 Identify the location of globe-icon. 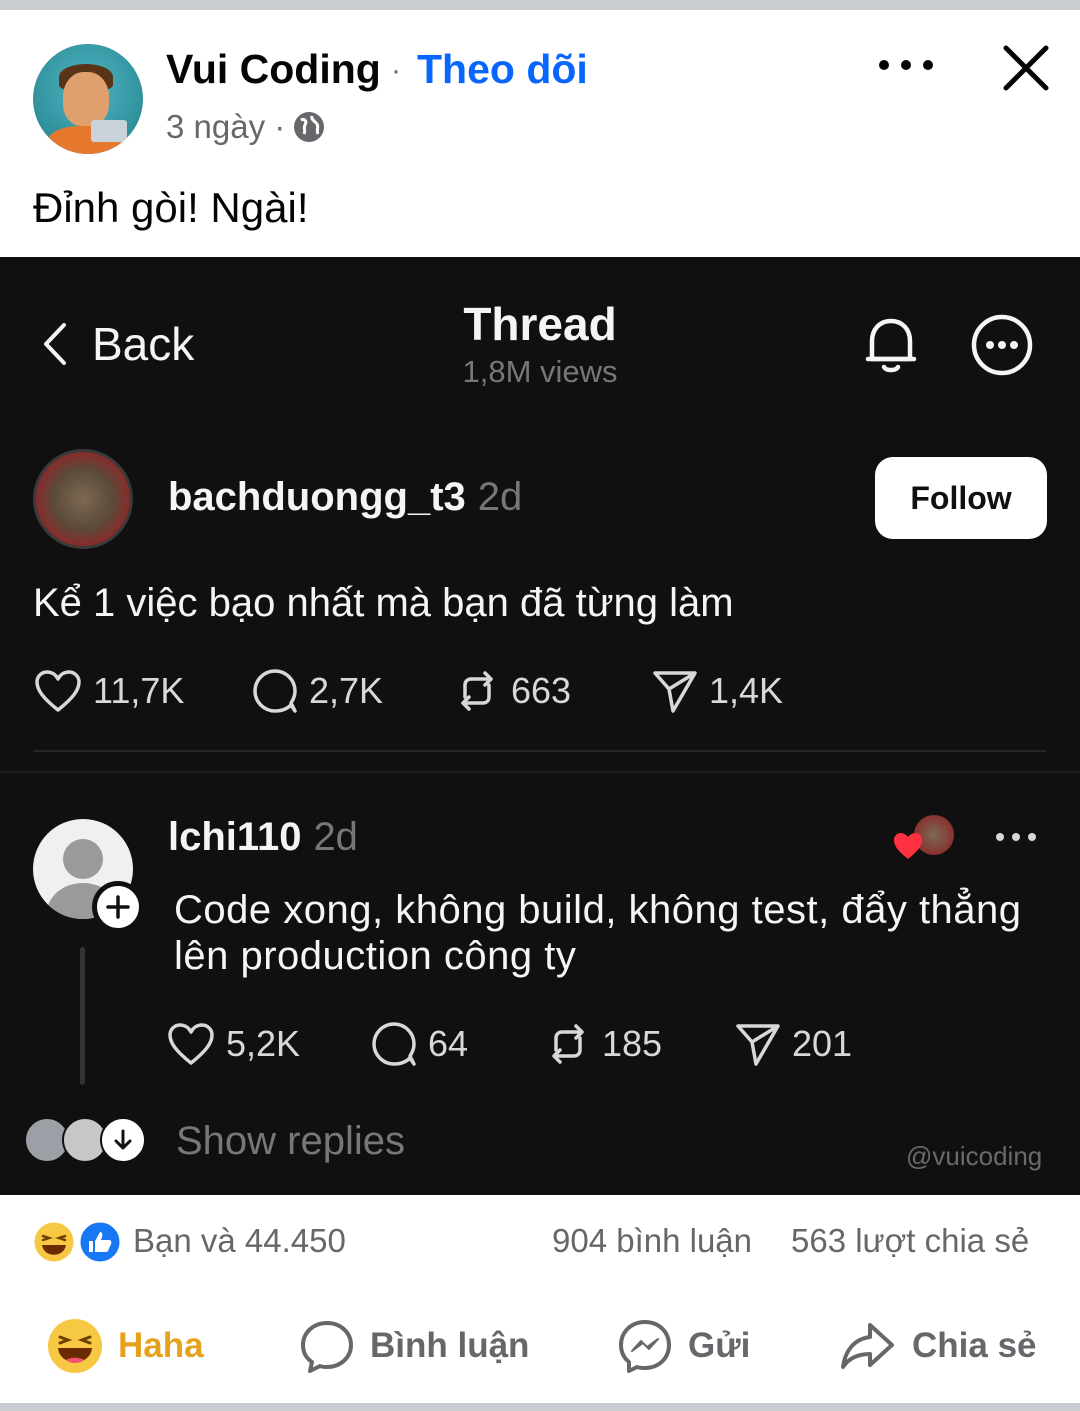
(309, 127).